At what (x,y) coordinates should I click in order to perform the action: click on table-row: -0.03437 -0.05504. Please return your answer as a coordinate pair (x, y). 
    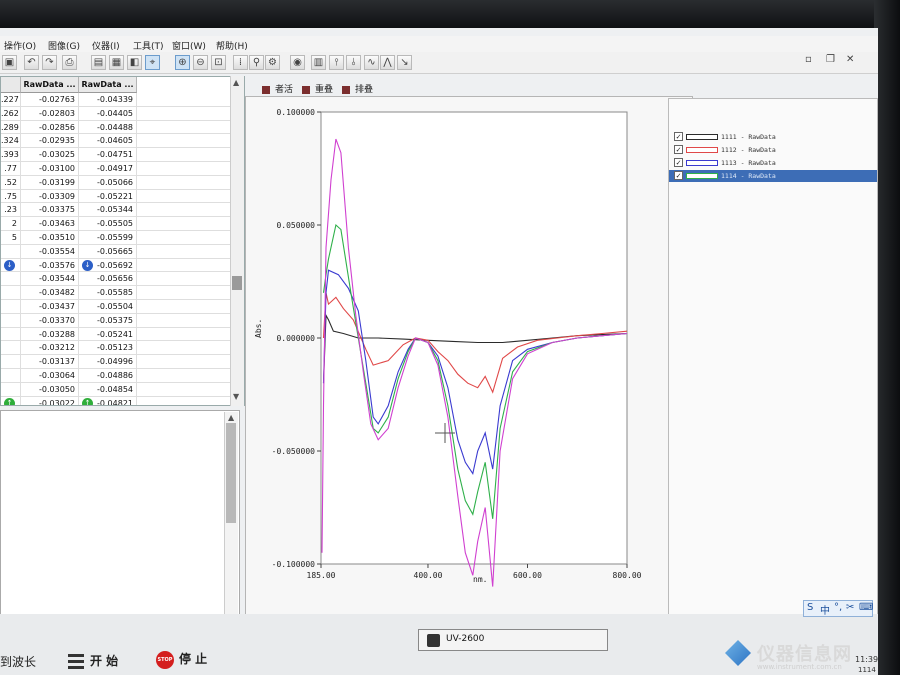
    Looking at the image, I should click on (117, 307).